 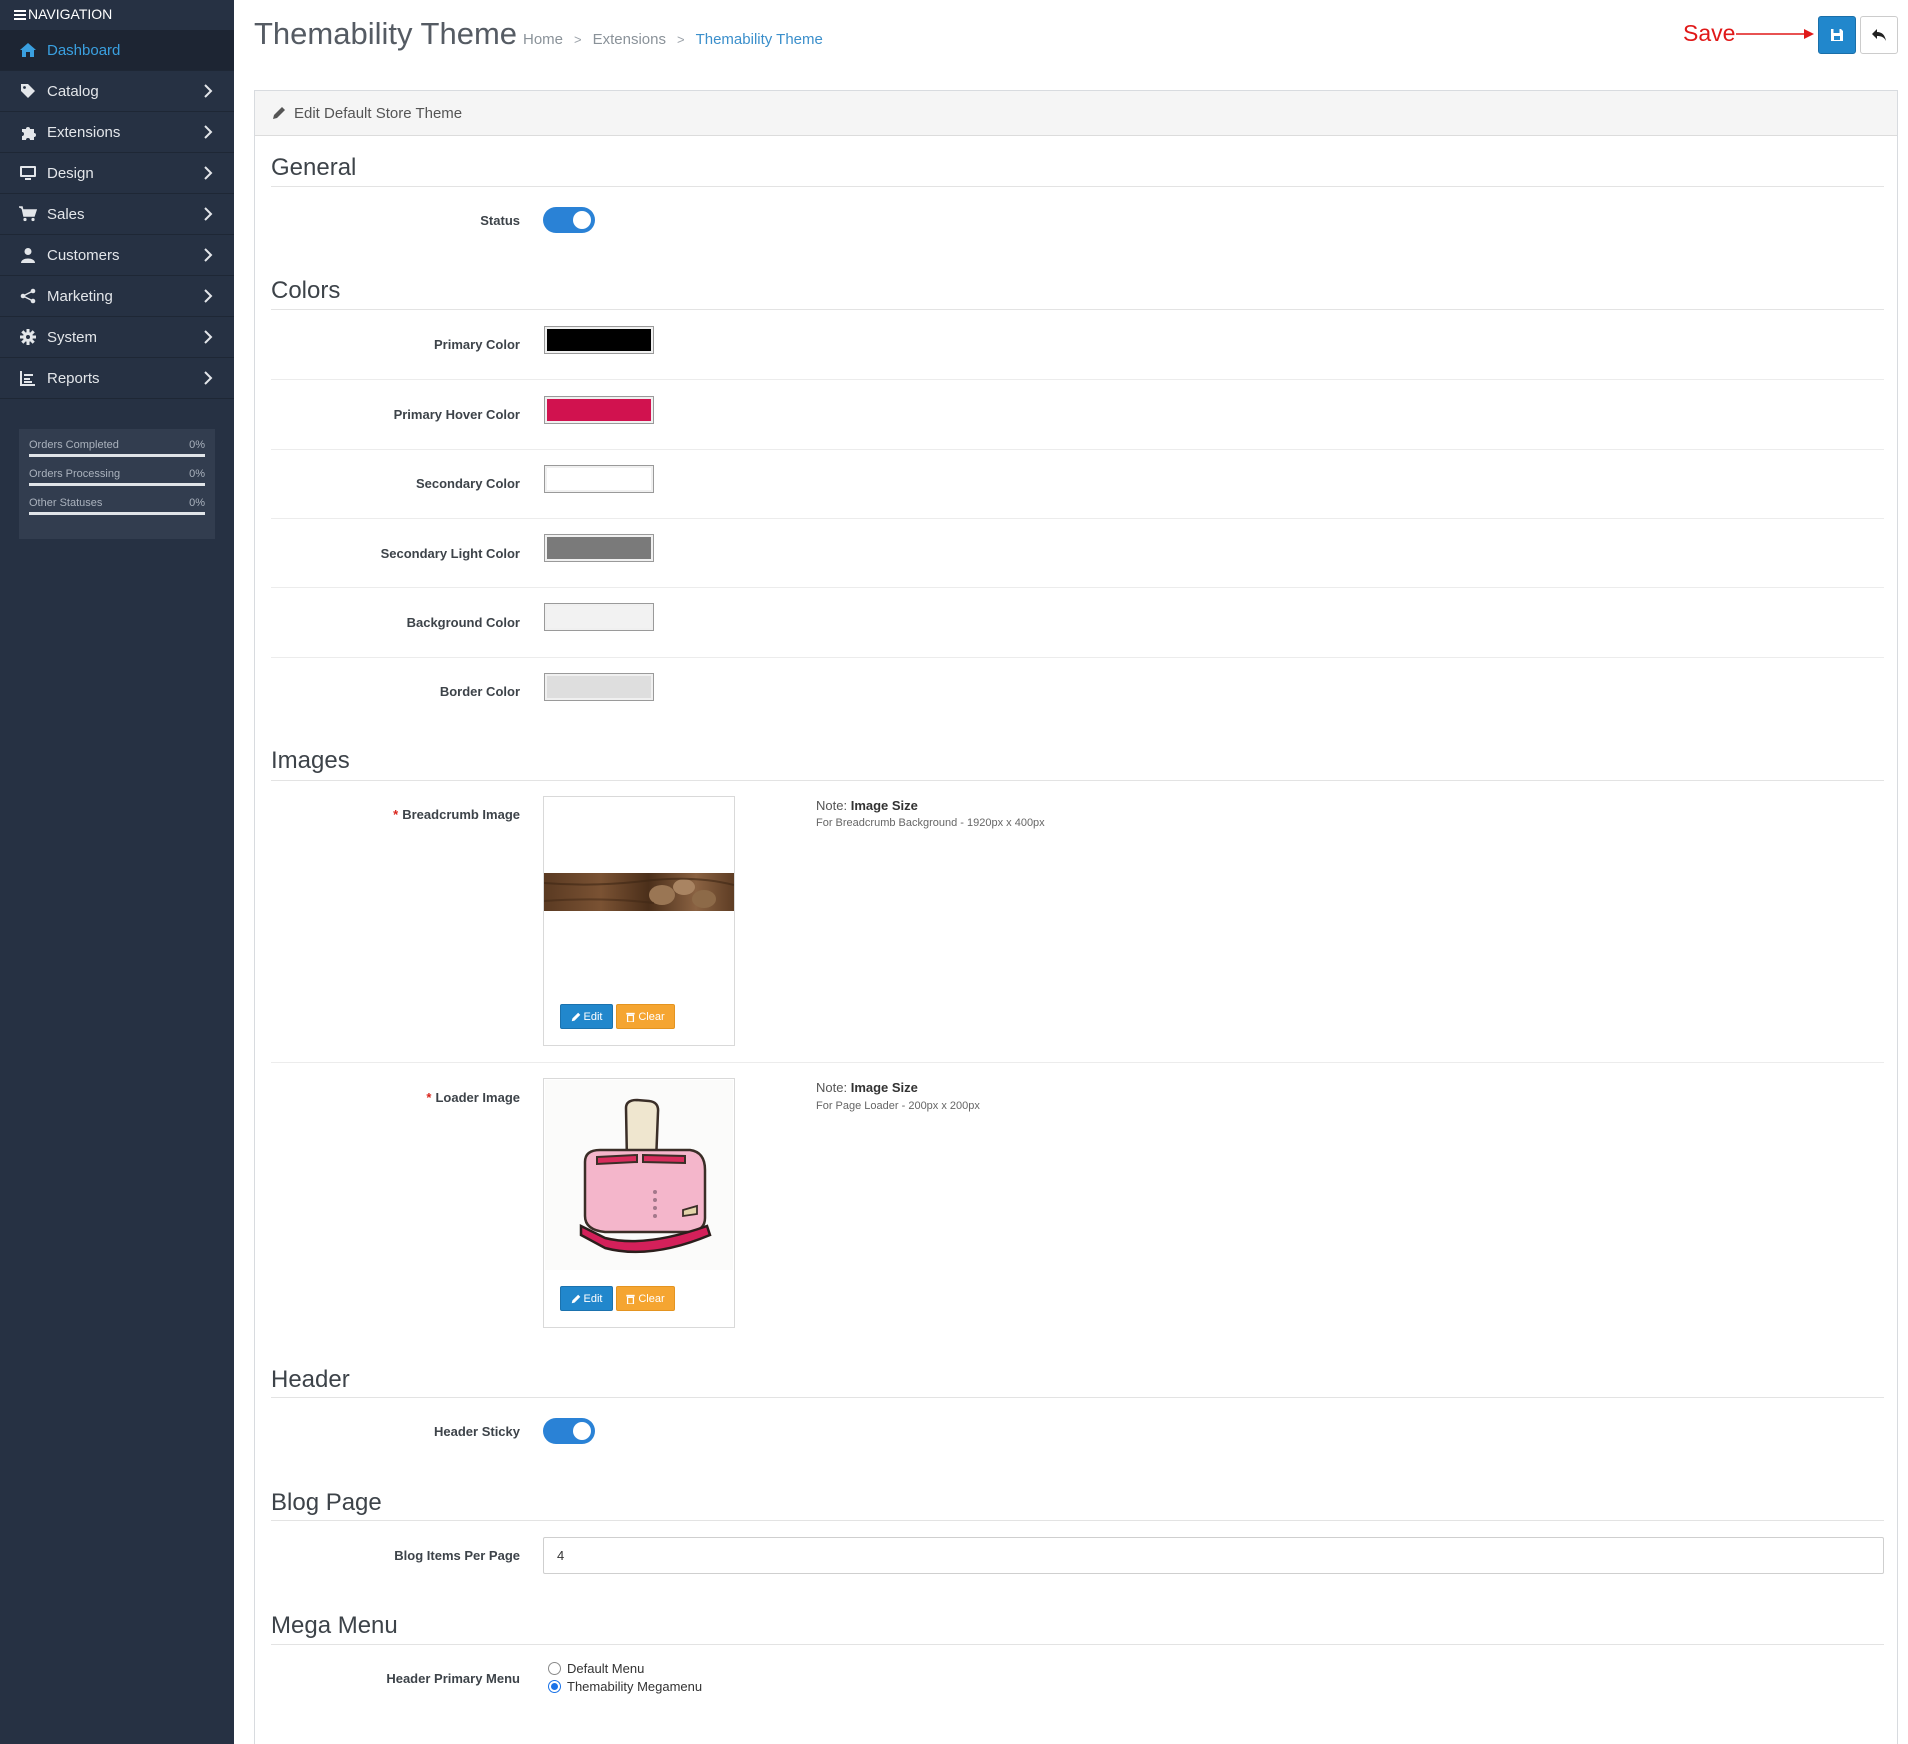 I want to click on gear-icon, so click(x=28, y=337).